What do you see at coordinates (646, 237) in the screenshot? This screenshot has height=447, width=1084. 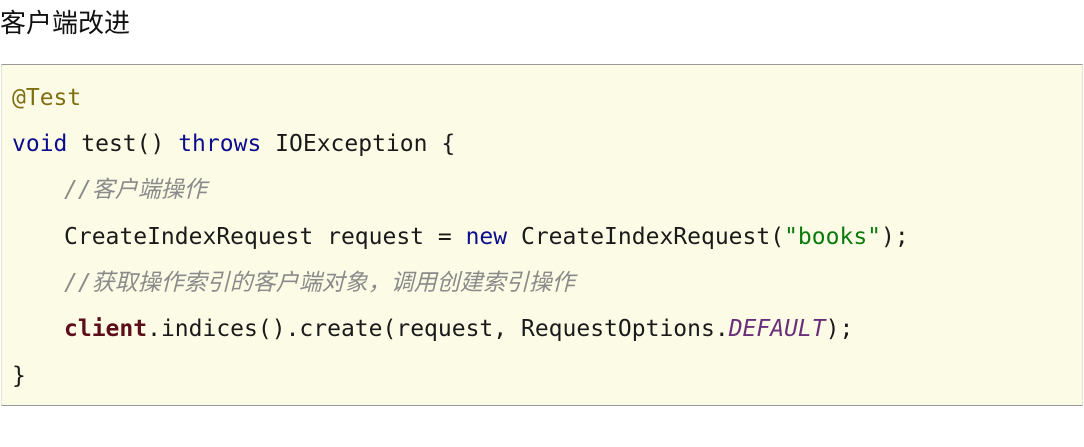 I see `constructor-call: CreateIndexRequest(` at bounding box center [646, 237].